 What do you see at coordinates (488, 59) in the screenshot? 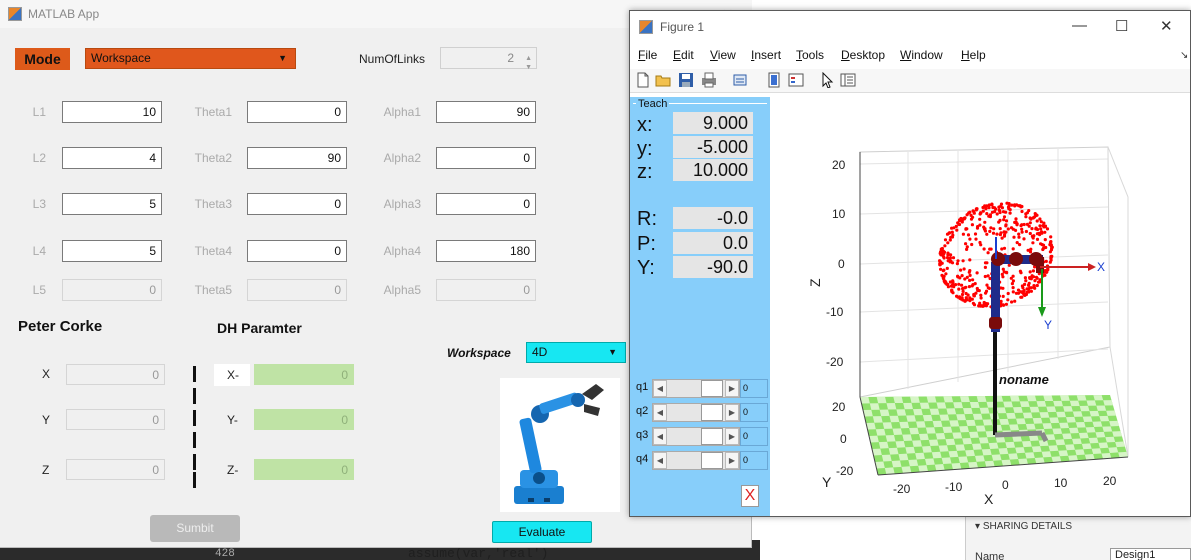
I see `numlinks-spinner: 2 ▲ ▼` at bounding box center [488, 59].